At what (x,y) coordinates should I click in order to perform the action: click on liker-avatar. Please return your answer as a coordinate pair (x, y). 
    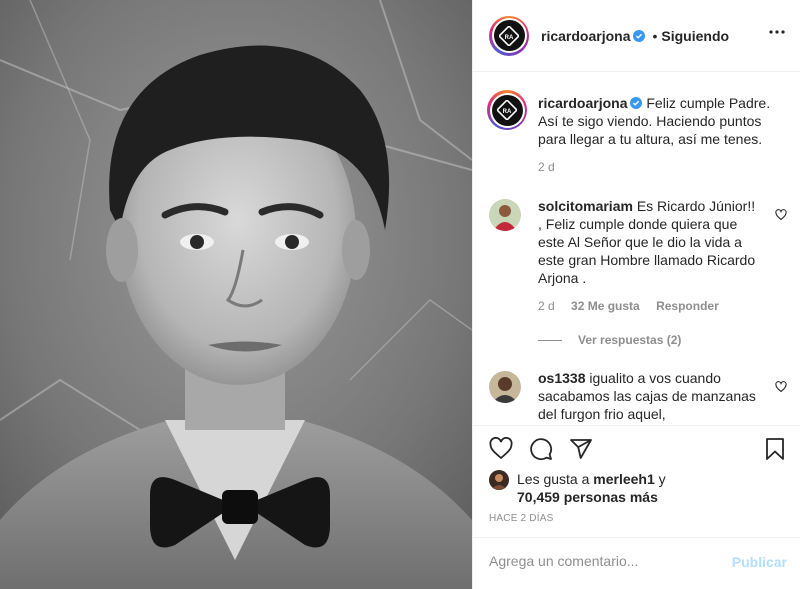
    Looking at the image, I should click on (499, 480).